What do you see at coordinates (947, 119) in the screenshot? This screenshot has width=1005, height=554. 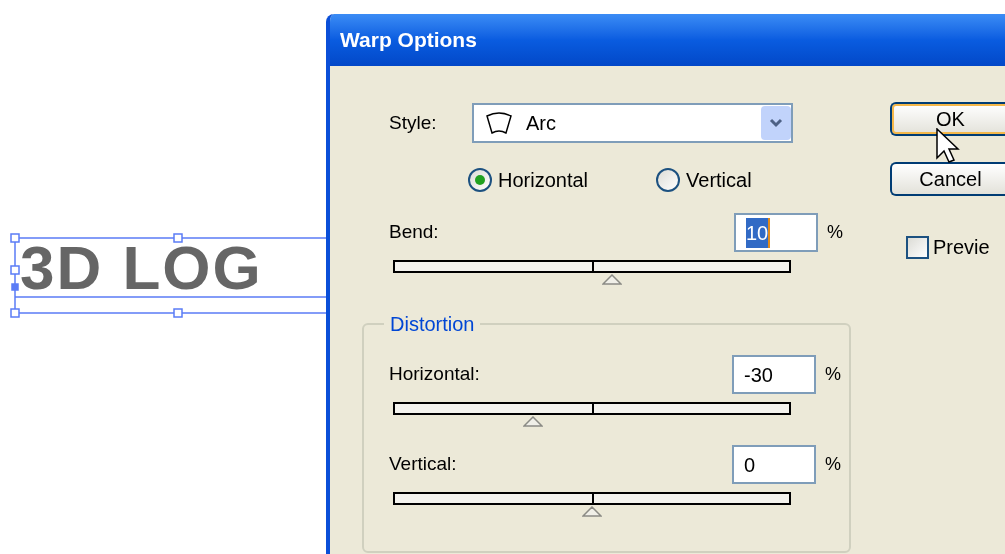 I see `dialog-button: OK` at bounding box center [947, 119].